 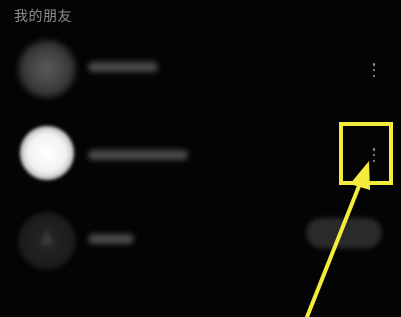 I want to click on annotation-arrow-icon, so click(x=337, y=239).